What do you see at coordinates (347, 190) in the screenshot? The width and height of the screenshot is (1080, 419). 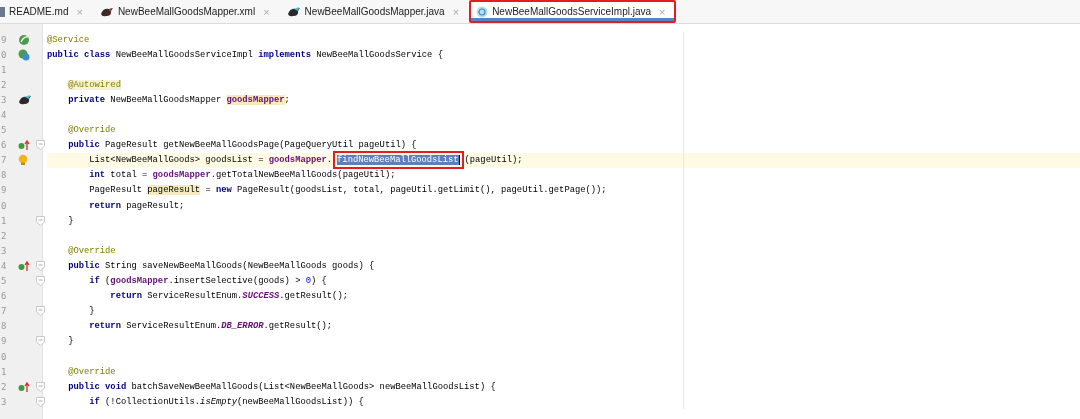 I see `code-line: PageResult pageResult = new PageResult(goodsList, total, pageUtil.getLimit(), pageUtil.getPage());` at bounding box center [347, 190].